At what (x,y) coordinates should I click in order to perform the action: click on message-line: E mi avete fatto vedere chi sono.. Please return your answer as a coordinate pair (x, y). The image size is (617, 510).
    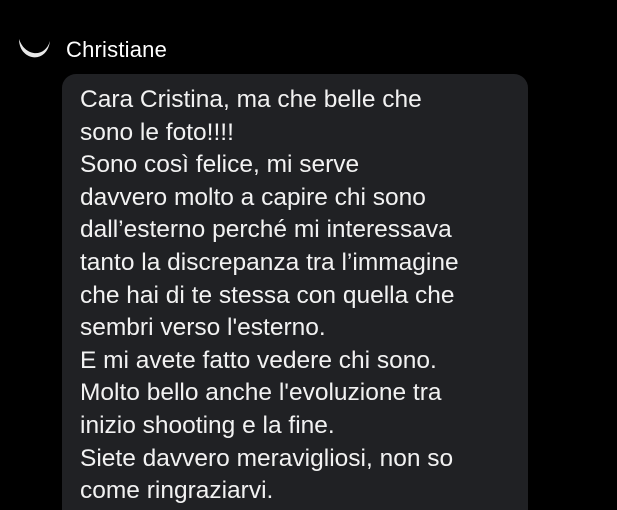
    Looking at the image, I should click on (258, 360).